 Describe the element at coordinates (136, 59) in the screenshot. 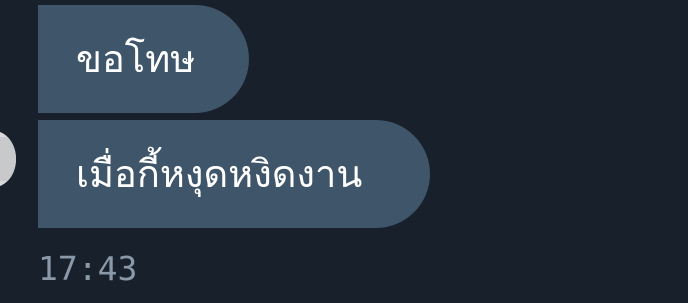

I see `message-text: ขอโทษ` at that location.